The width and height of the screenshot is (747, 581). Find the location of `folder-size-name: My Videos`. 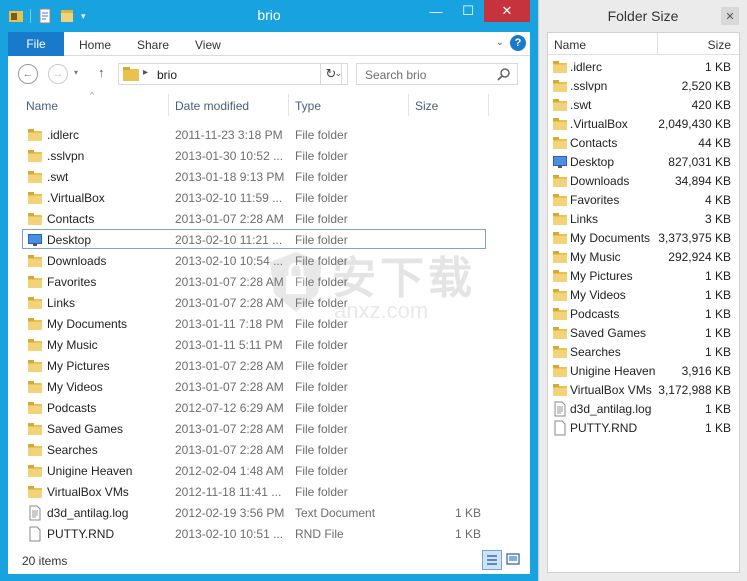

folder-size-name: My Videos is located at coordinates (598, 295).